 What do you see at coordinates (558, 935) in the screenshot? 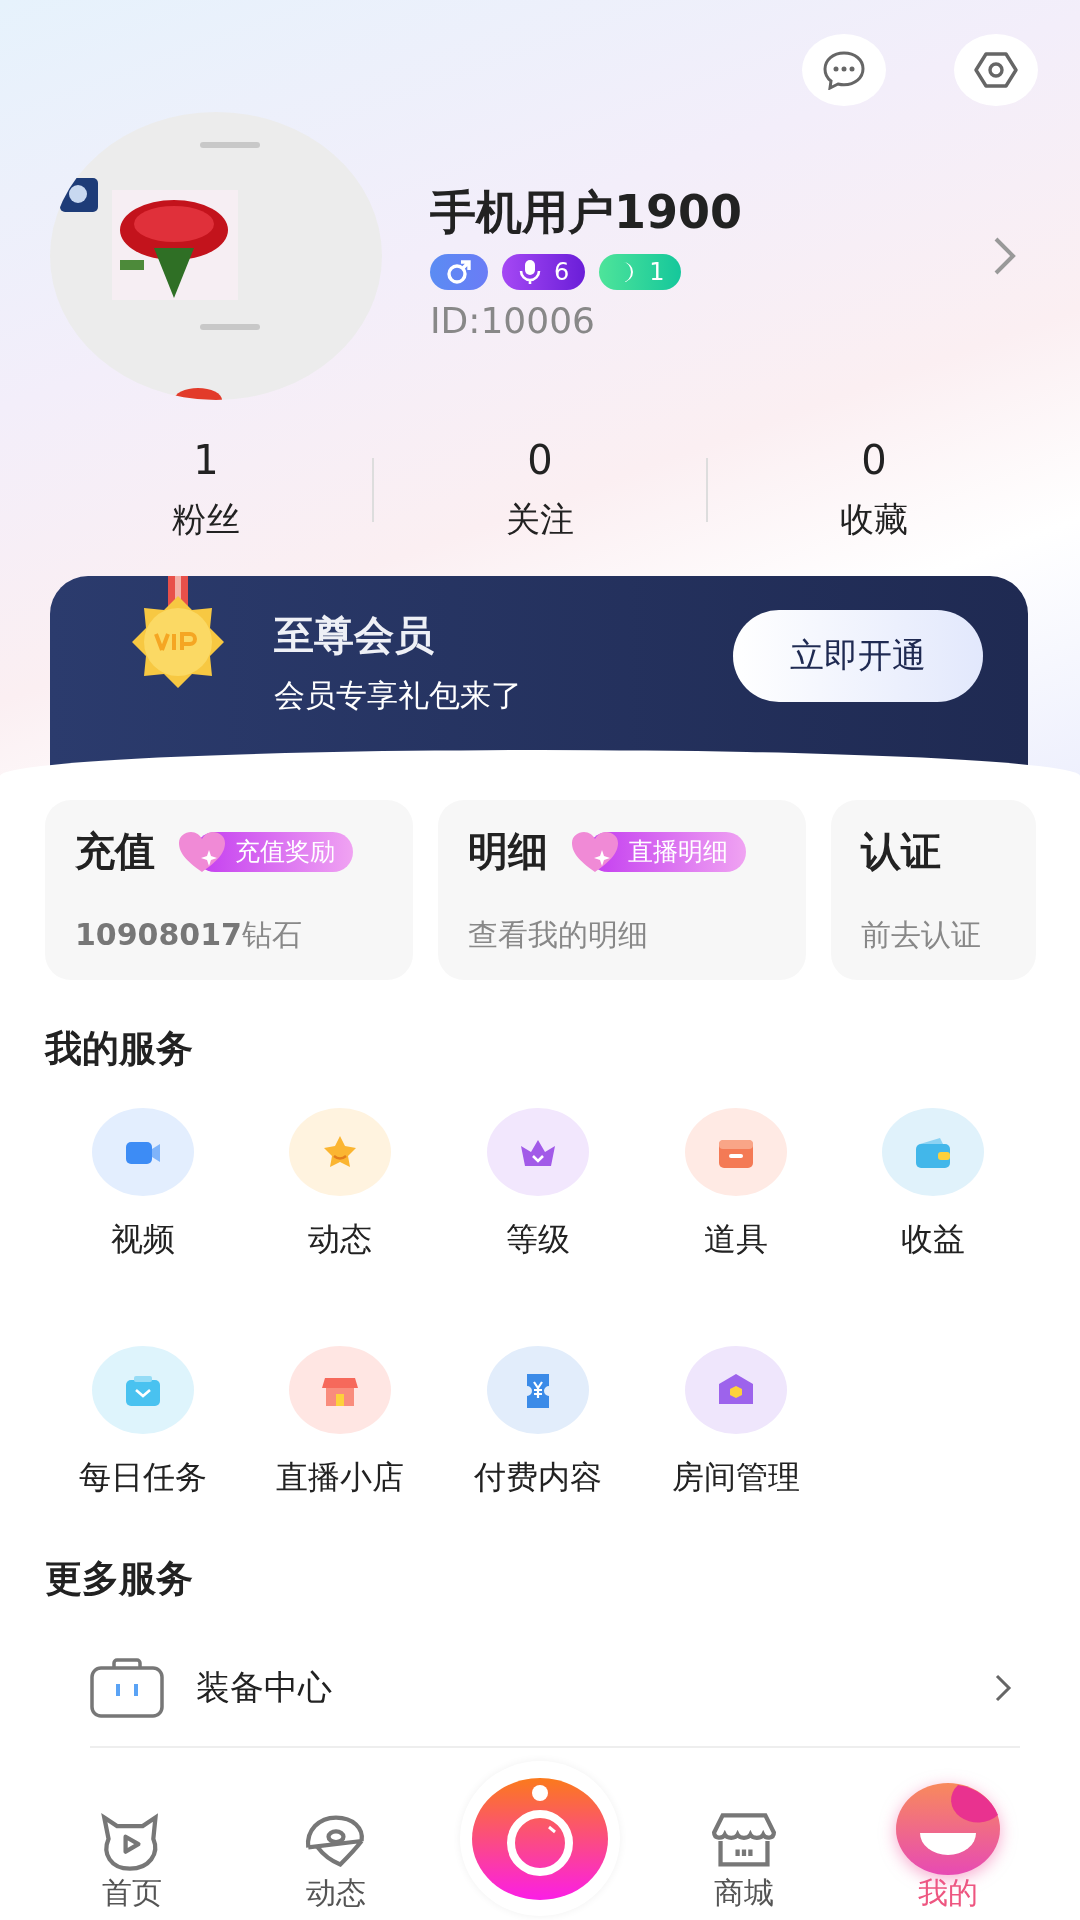
I see `card-detail: 查看我的明细` at bounding box center [558, 935].